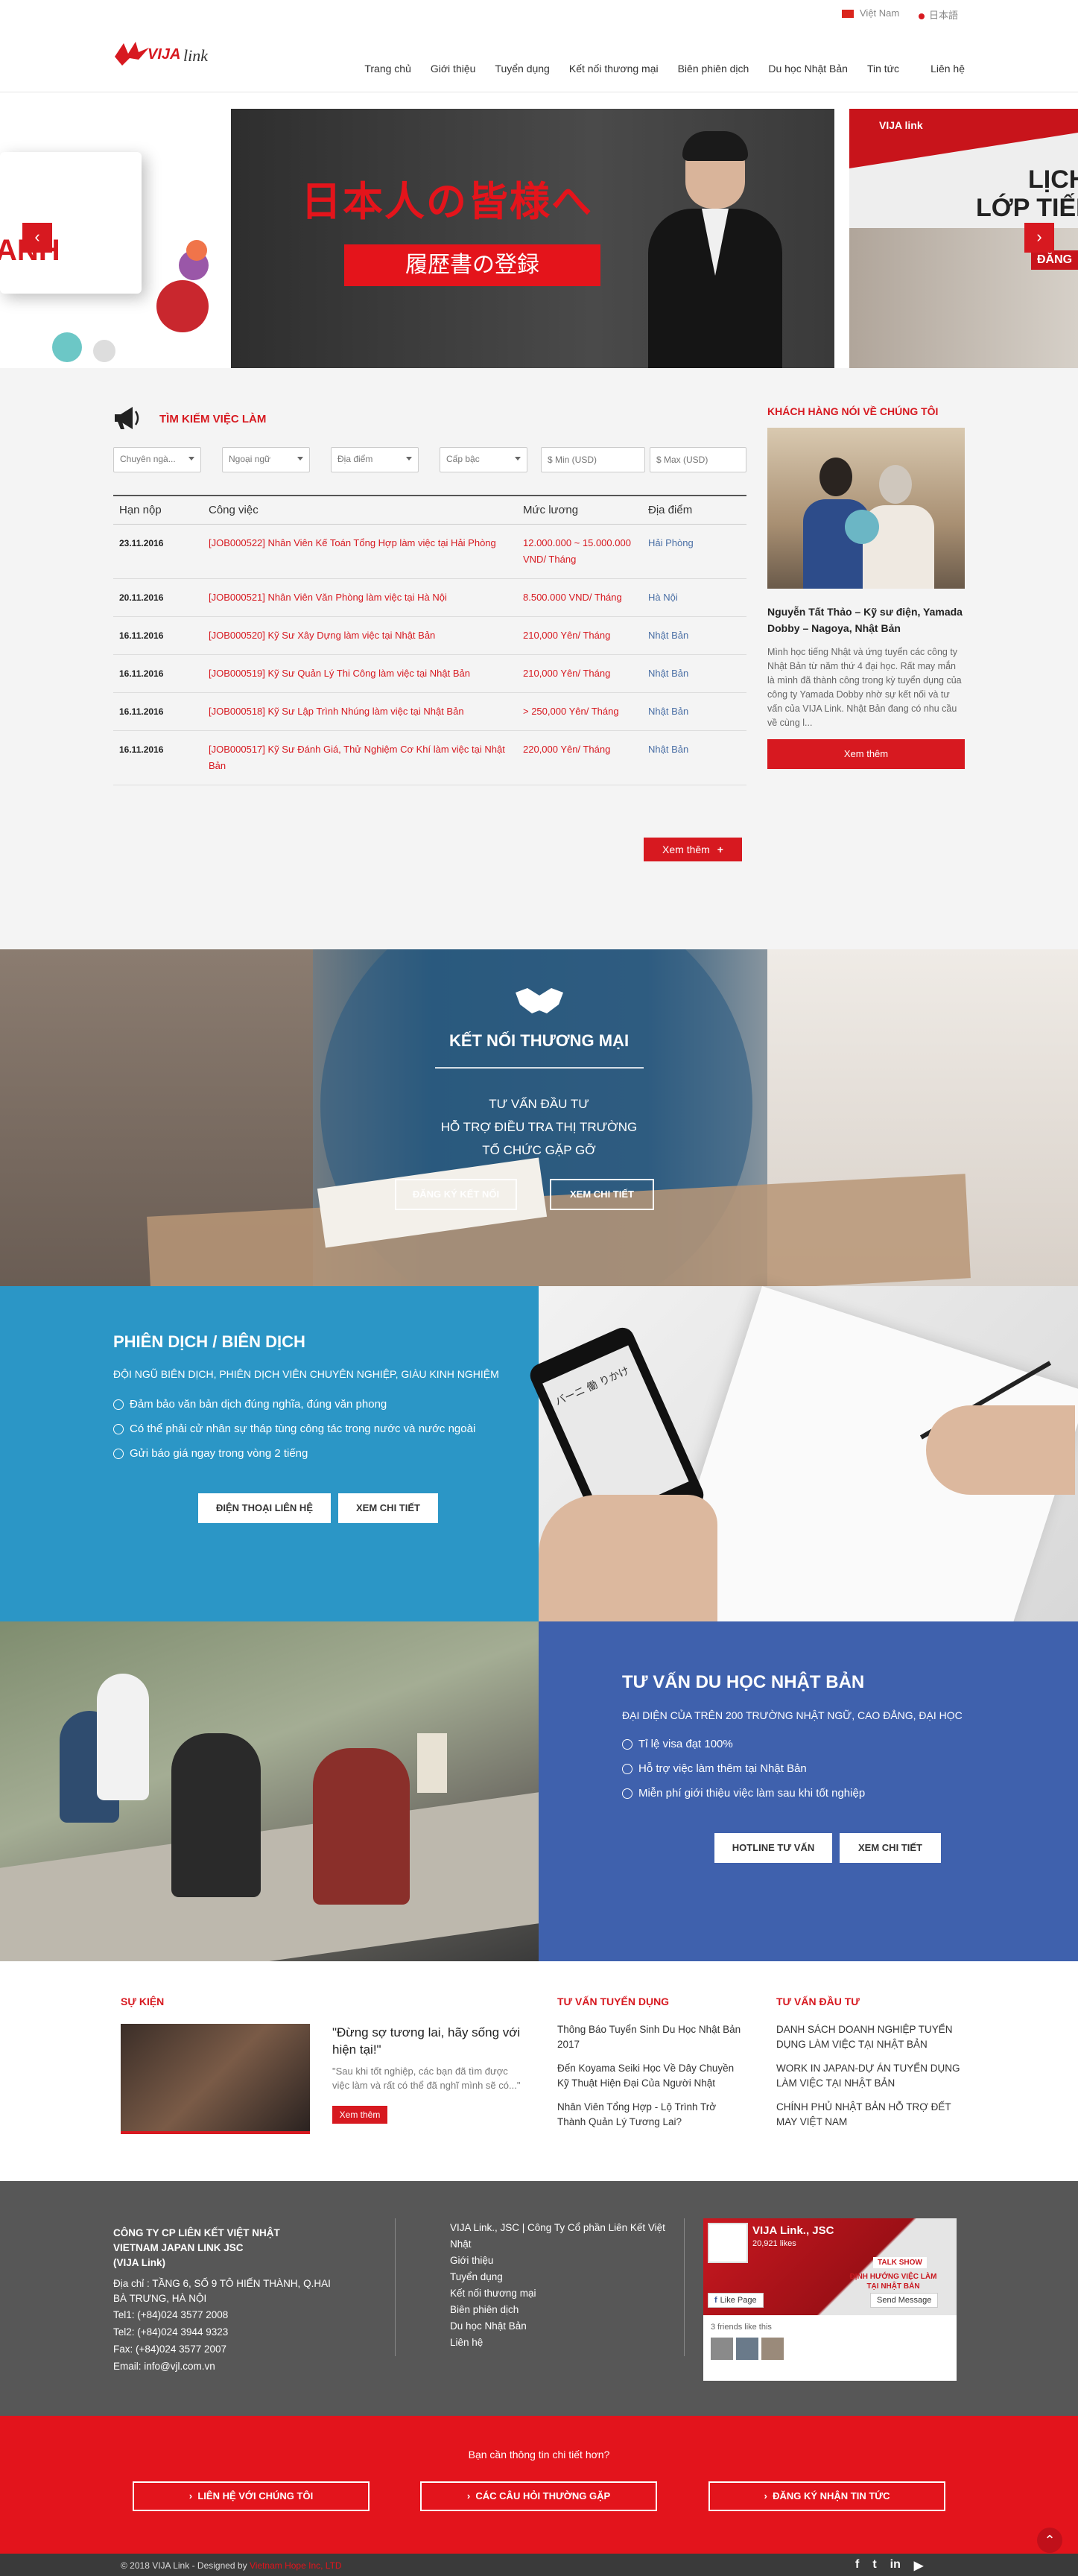  What do you see at coordinates (471, 2495) in the screenshot?
I see `chevron-right-icon: ›` at bounding box center [471, 2495].